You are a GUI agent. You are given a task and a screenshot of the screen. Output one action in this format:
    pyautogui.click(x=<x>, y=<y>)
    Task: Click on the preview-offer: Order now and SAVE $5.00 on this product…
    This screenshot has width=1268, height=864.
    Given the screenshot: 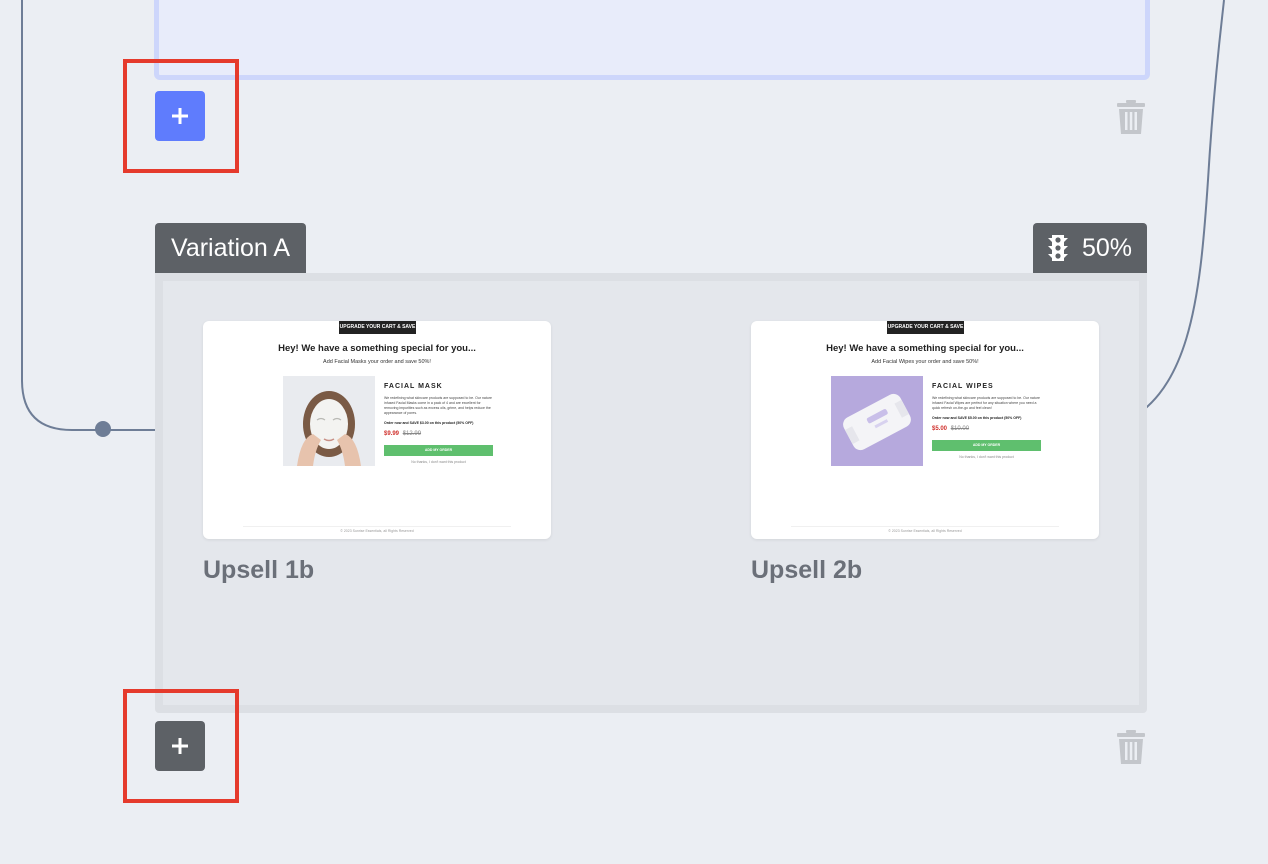 What is the action you would take?
    pyautogui.click(x=977, y=418)
    